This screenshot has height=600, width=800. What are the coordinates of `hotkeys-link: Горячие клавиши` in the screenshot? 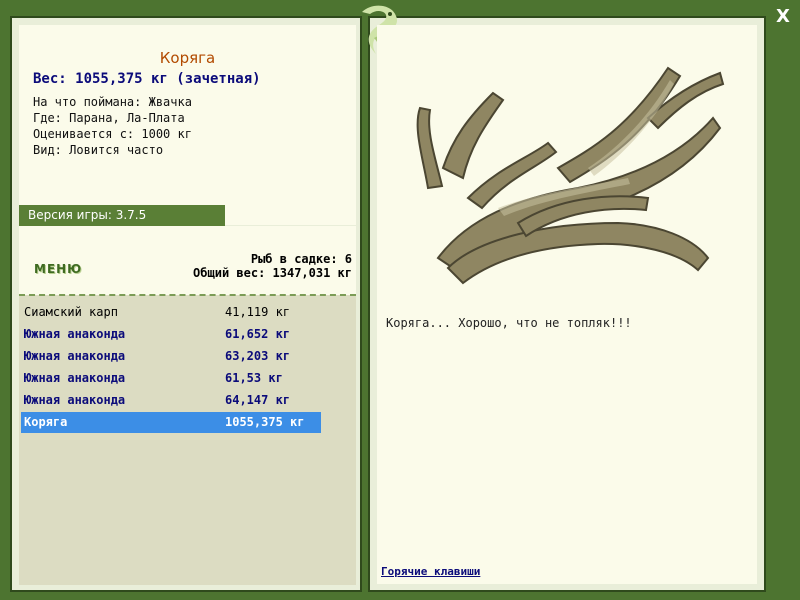 It's located at (430, 571).